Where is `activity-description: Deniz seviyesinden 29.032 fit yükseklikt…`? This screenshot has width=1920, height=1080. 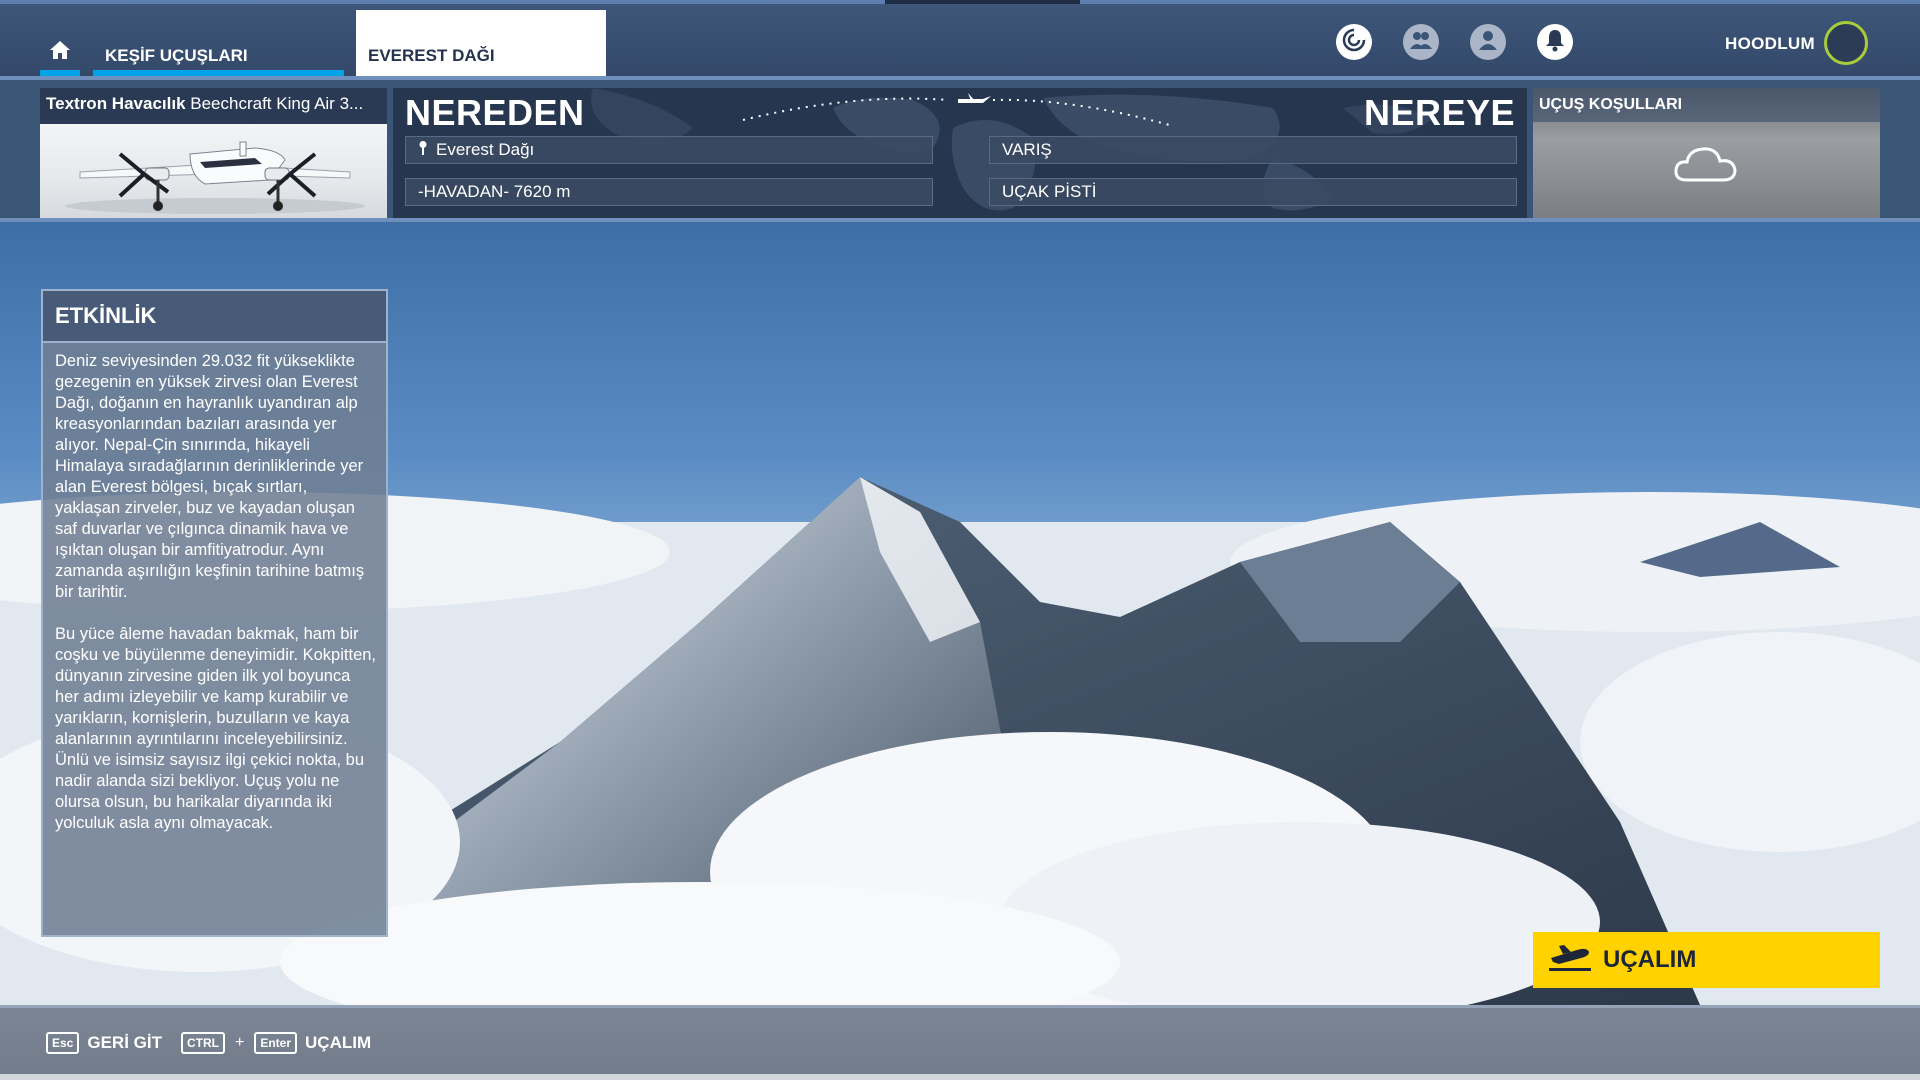
activity-description: Deniz seviyesinden 29.032 fit yükseklikt… is located at coordinates (214, 588).